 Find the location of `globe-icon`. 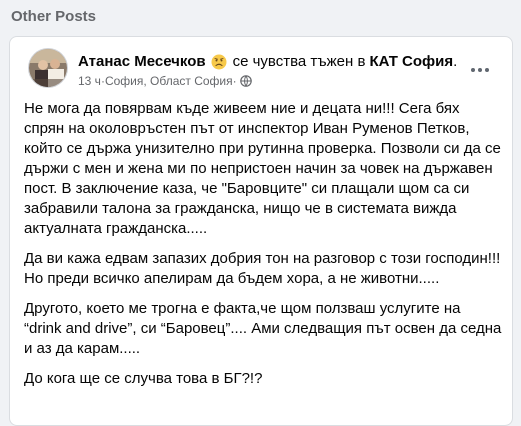

globe-icon is located at coordinates (245, 81).